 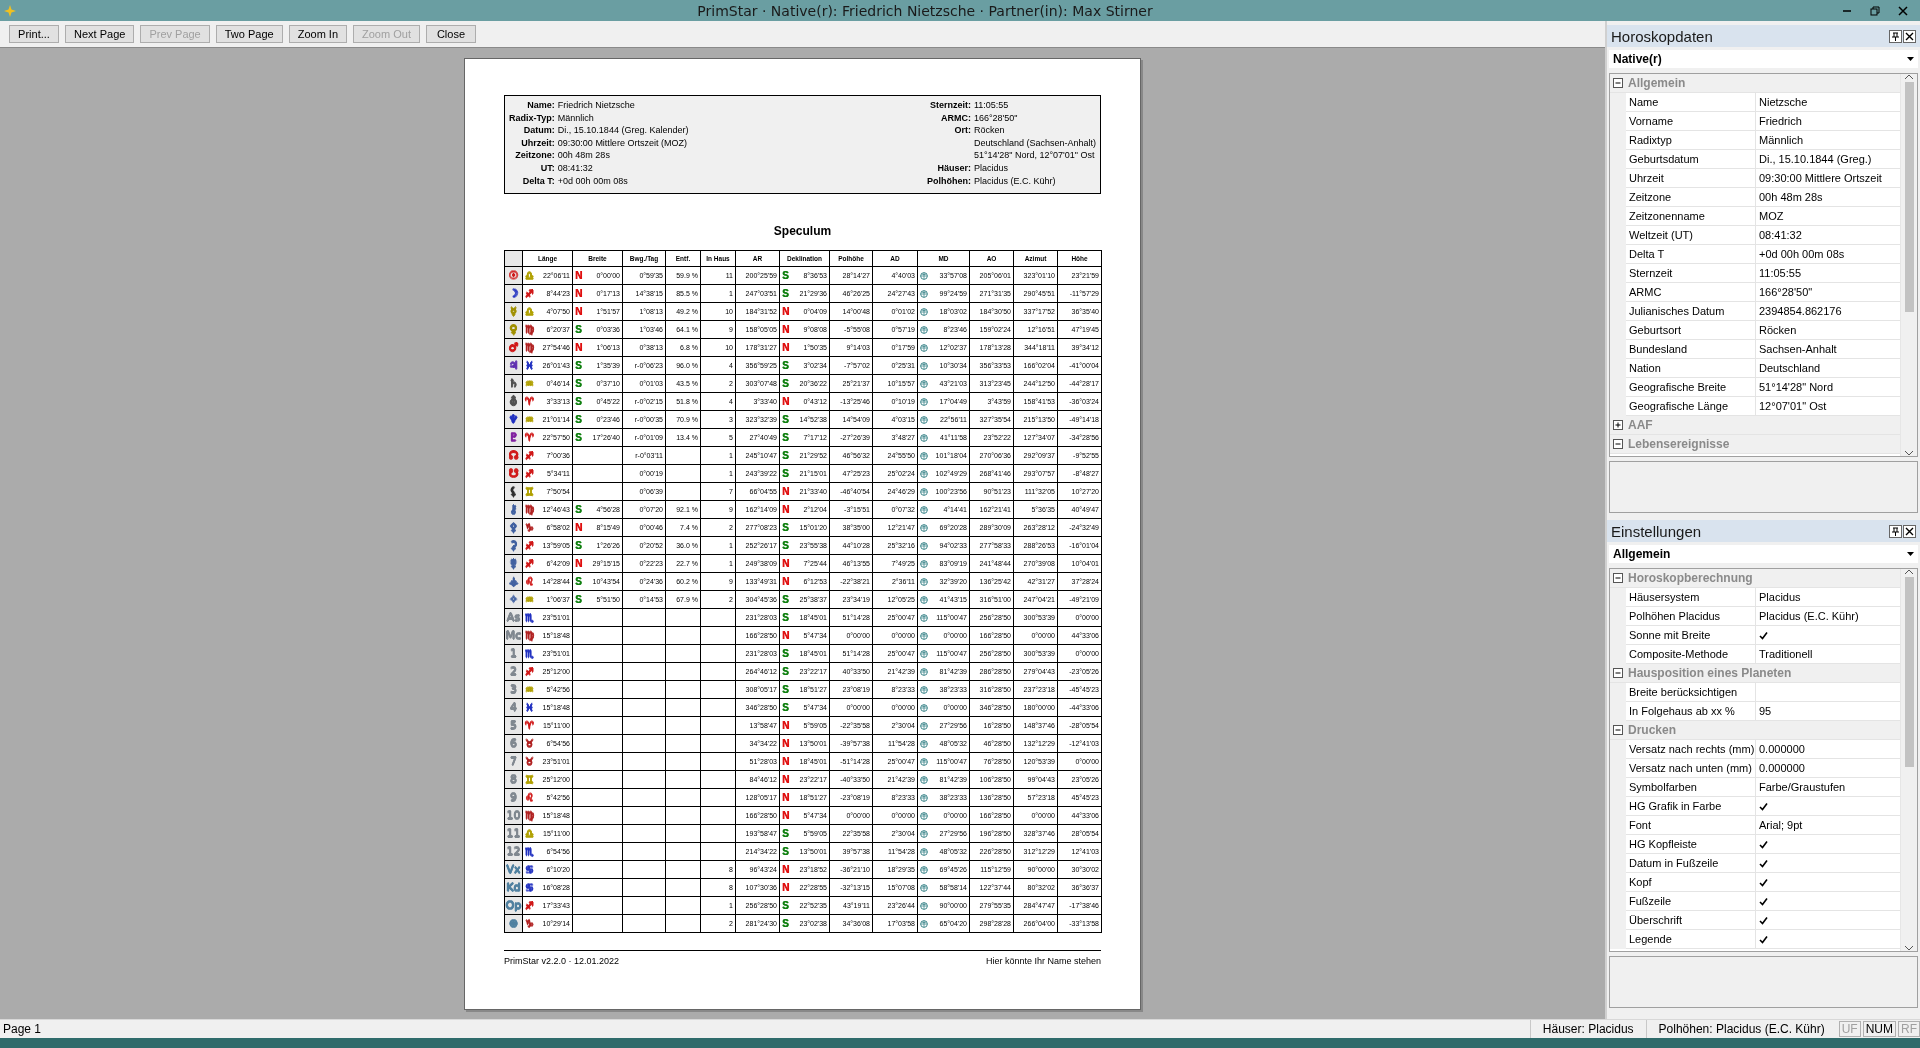 I want to click on zodiac-symbol: ♍, so click(x=529, y=347).